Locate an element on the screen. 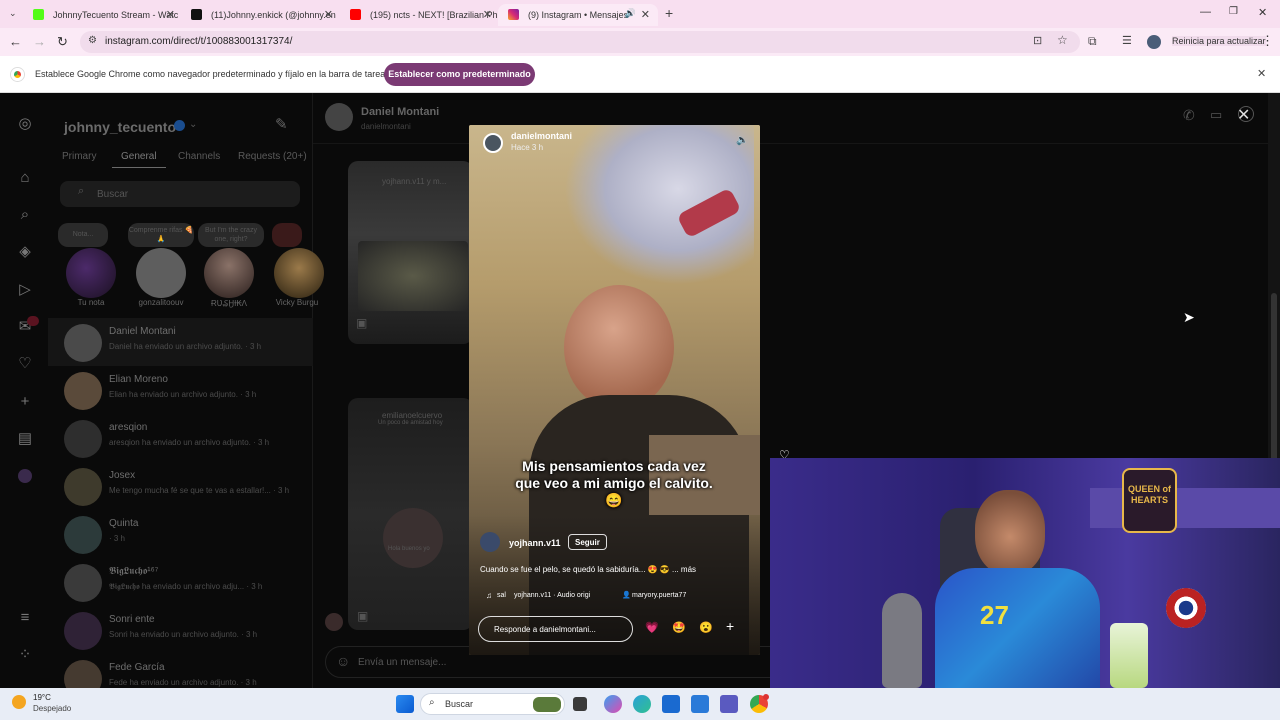  reaction-wow: 😮 is located at coordinates (706, 627).